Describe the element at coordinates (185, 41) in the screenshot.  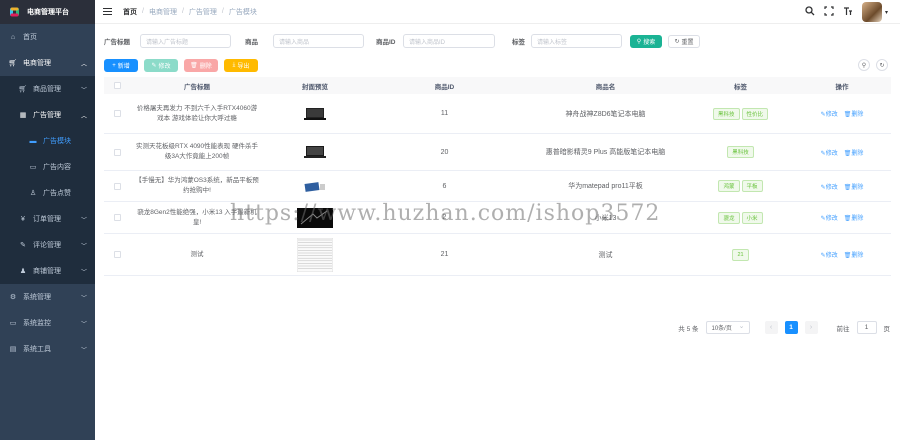
I see `title-input: 请输入广告标题` at that location.